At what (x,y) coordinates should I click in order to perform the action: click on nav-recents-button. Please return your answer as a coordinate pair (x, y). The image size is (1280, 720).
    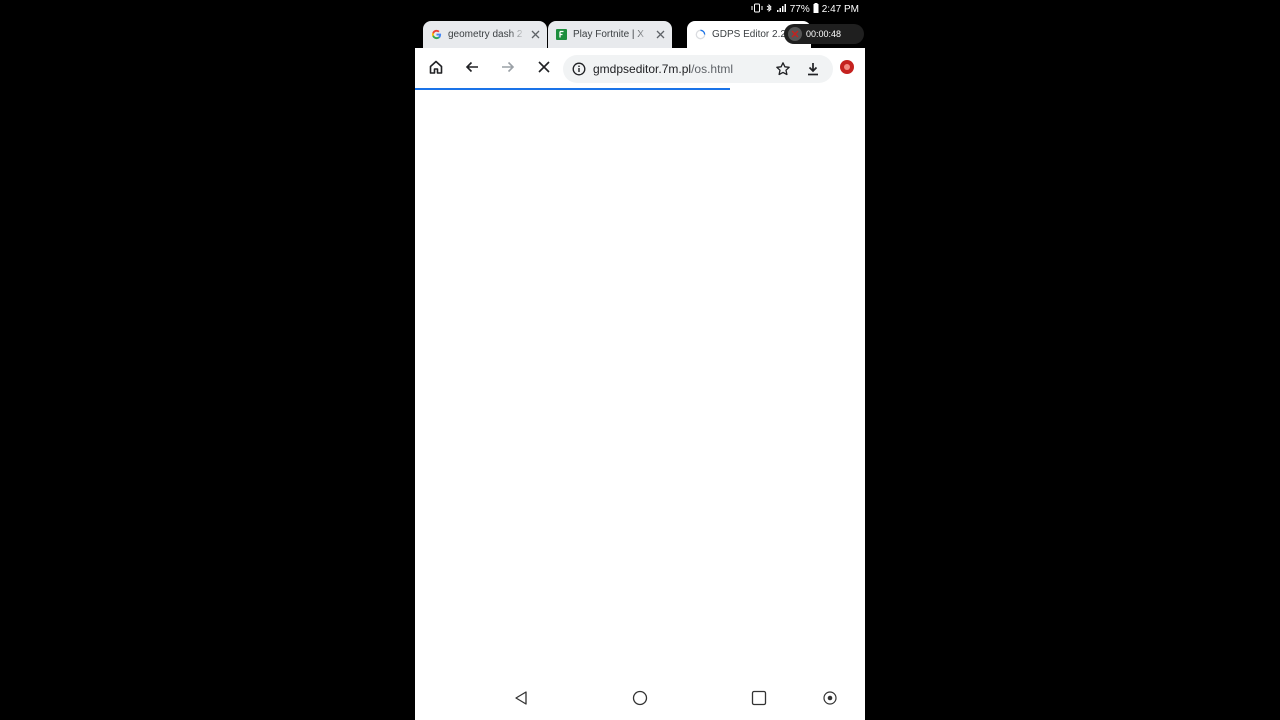
    Looking at the image, I should click on (759, 700).